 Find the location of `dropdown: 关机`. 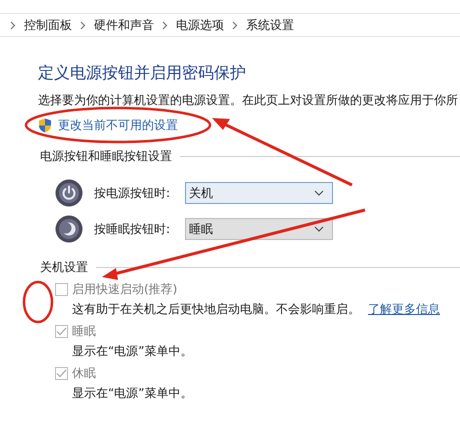

dropdown: 关机 is located at coordinates (259, 193).